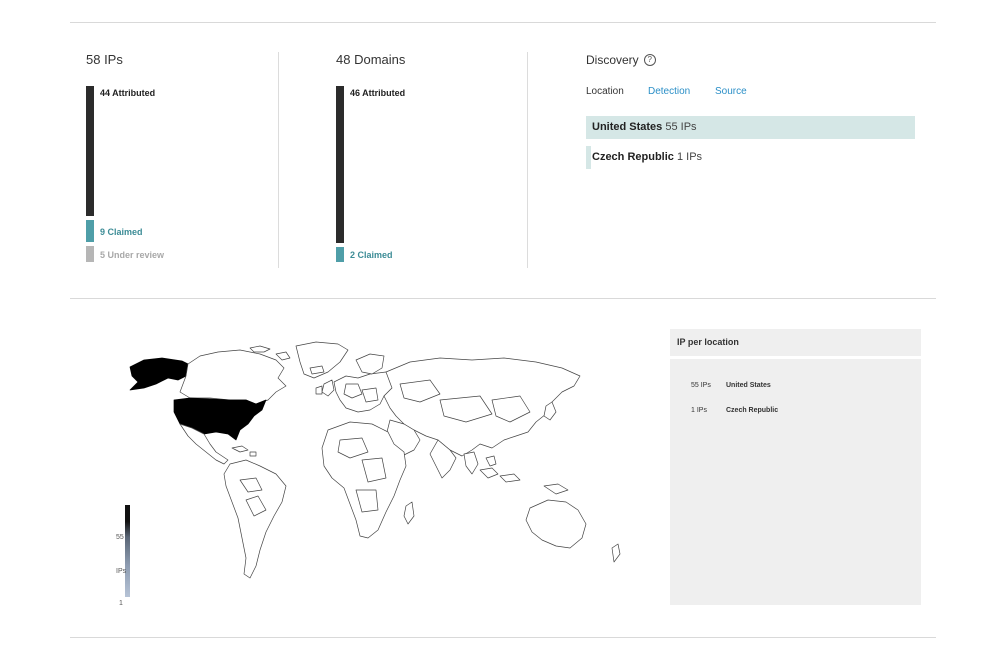 This screenshot has width=1000, height=665. I want to click on domains-attributed-bar, so click(340, 164).